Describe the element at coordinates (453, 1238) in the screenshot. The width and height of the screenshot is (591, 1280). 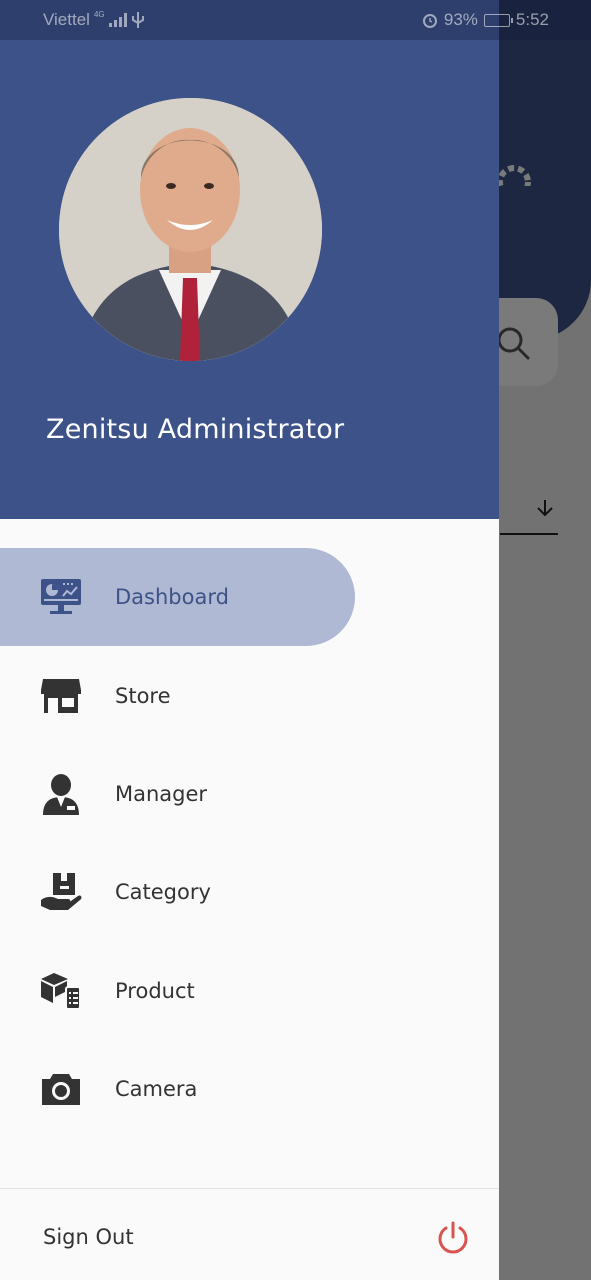
I see `power-icon` at that location.